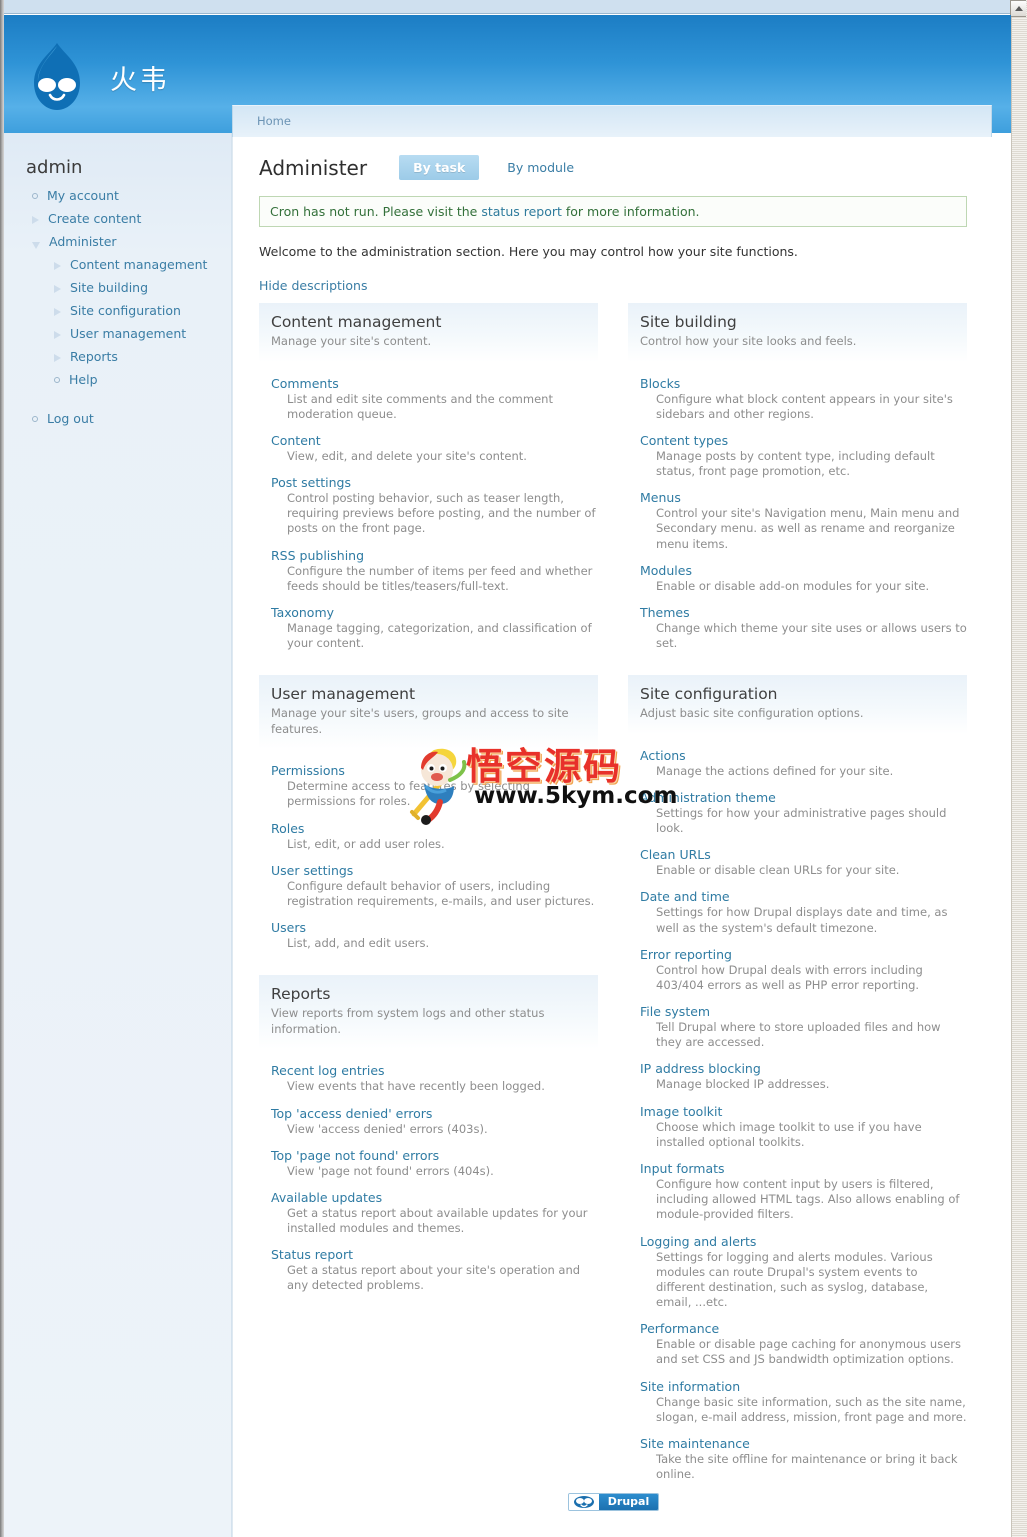 This screenshot has width=1027, height=1537. I want to click on sidebar-item-site-building: Site building, so click(117, 287).